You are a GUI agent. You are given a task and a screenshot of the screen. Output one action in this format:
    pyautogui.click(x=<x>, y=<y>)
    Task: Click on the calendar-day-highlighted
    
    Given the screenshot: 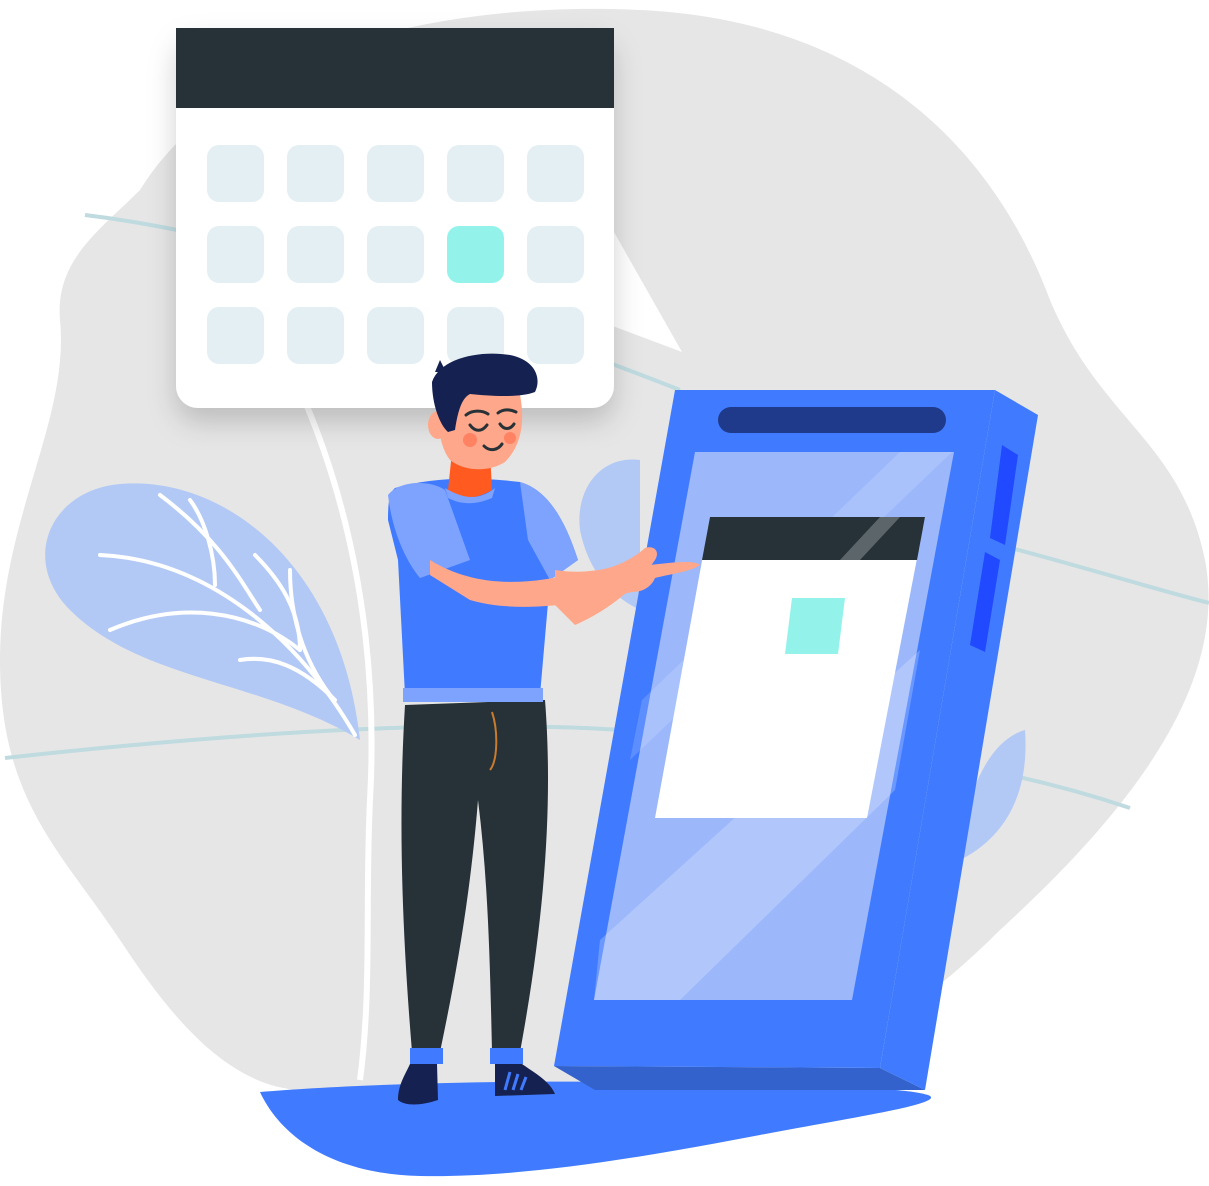 What is the action you would take?
    pyautogui.click(x=475, y=254)
    